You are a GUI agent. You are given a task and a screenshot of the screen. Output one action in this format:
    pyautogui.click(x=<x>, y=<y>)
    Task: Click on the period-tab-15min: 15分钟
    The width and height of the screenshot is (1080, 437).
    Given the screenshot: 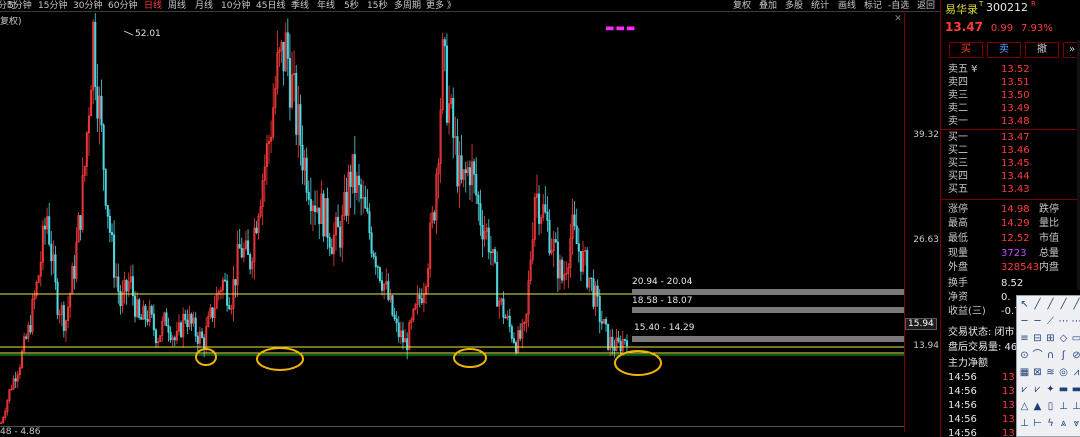 What is the action you would take?
    pyautogui.click(x=52, y=6)
    